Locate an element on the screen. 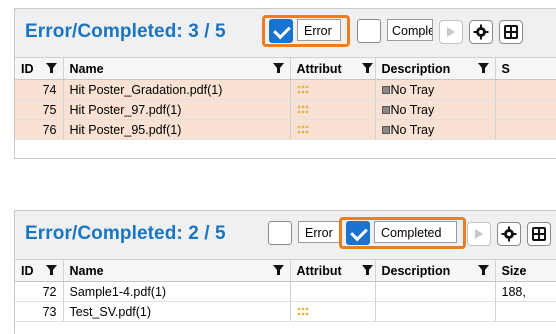 This screenshot has width=556, height=334. table-row: 75 Hit Poster_97.pdf(1) No Tray is located at coordinates (285, 109).